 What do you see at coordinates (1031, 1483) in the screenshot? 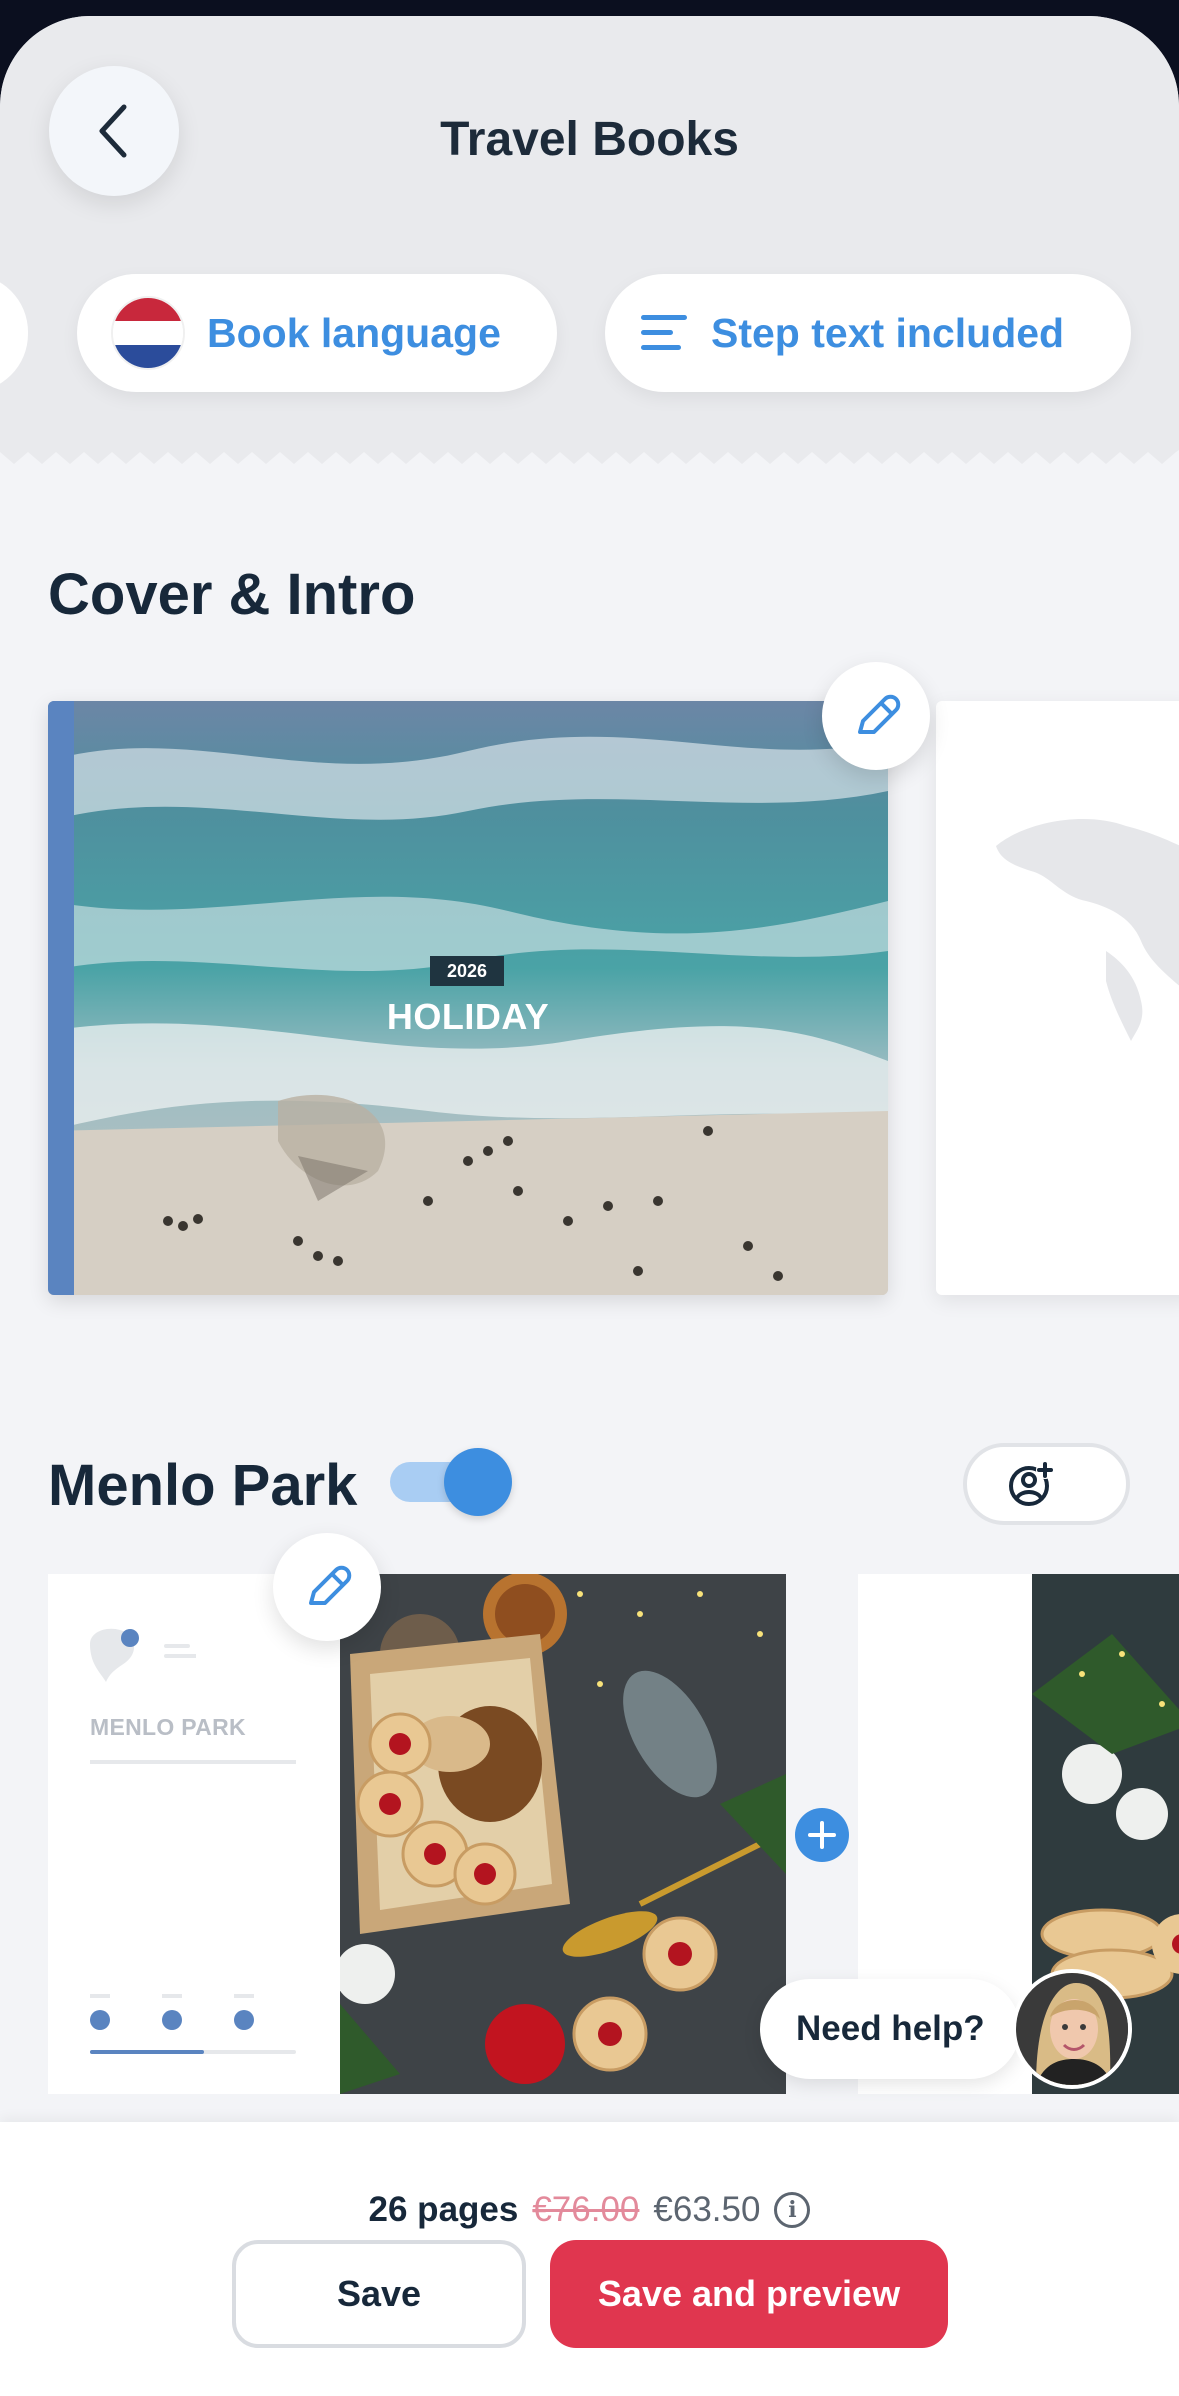
I see `add-photo-icon` at bounding box center [1031, 1483].